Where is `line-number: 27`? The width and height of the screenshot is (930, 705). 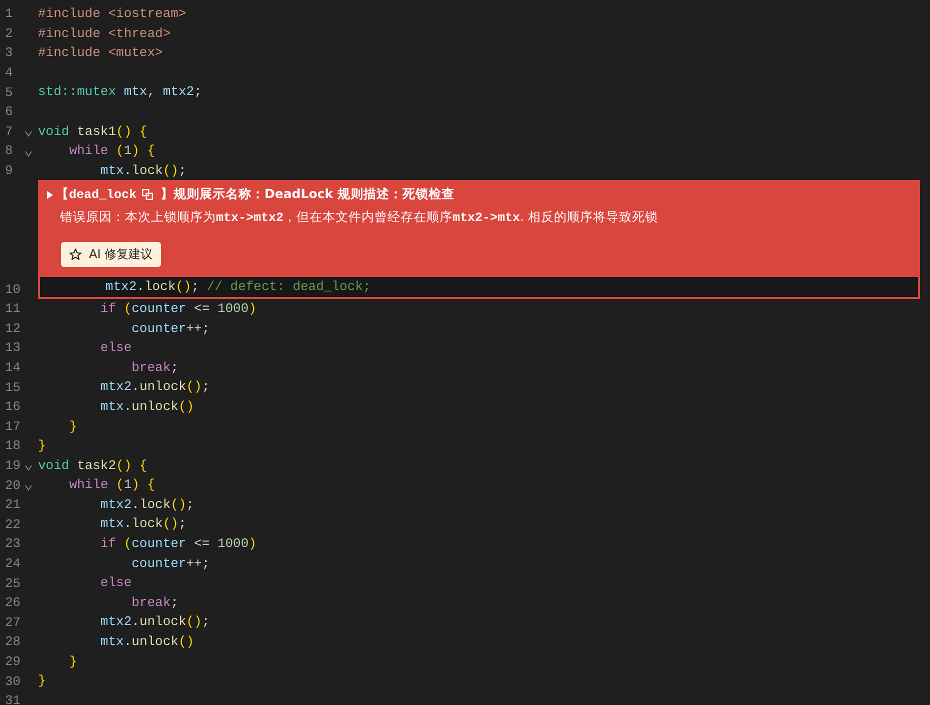
line-number: 27 is located at coordinates (13, 622).